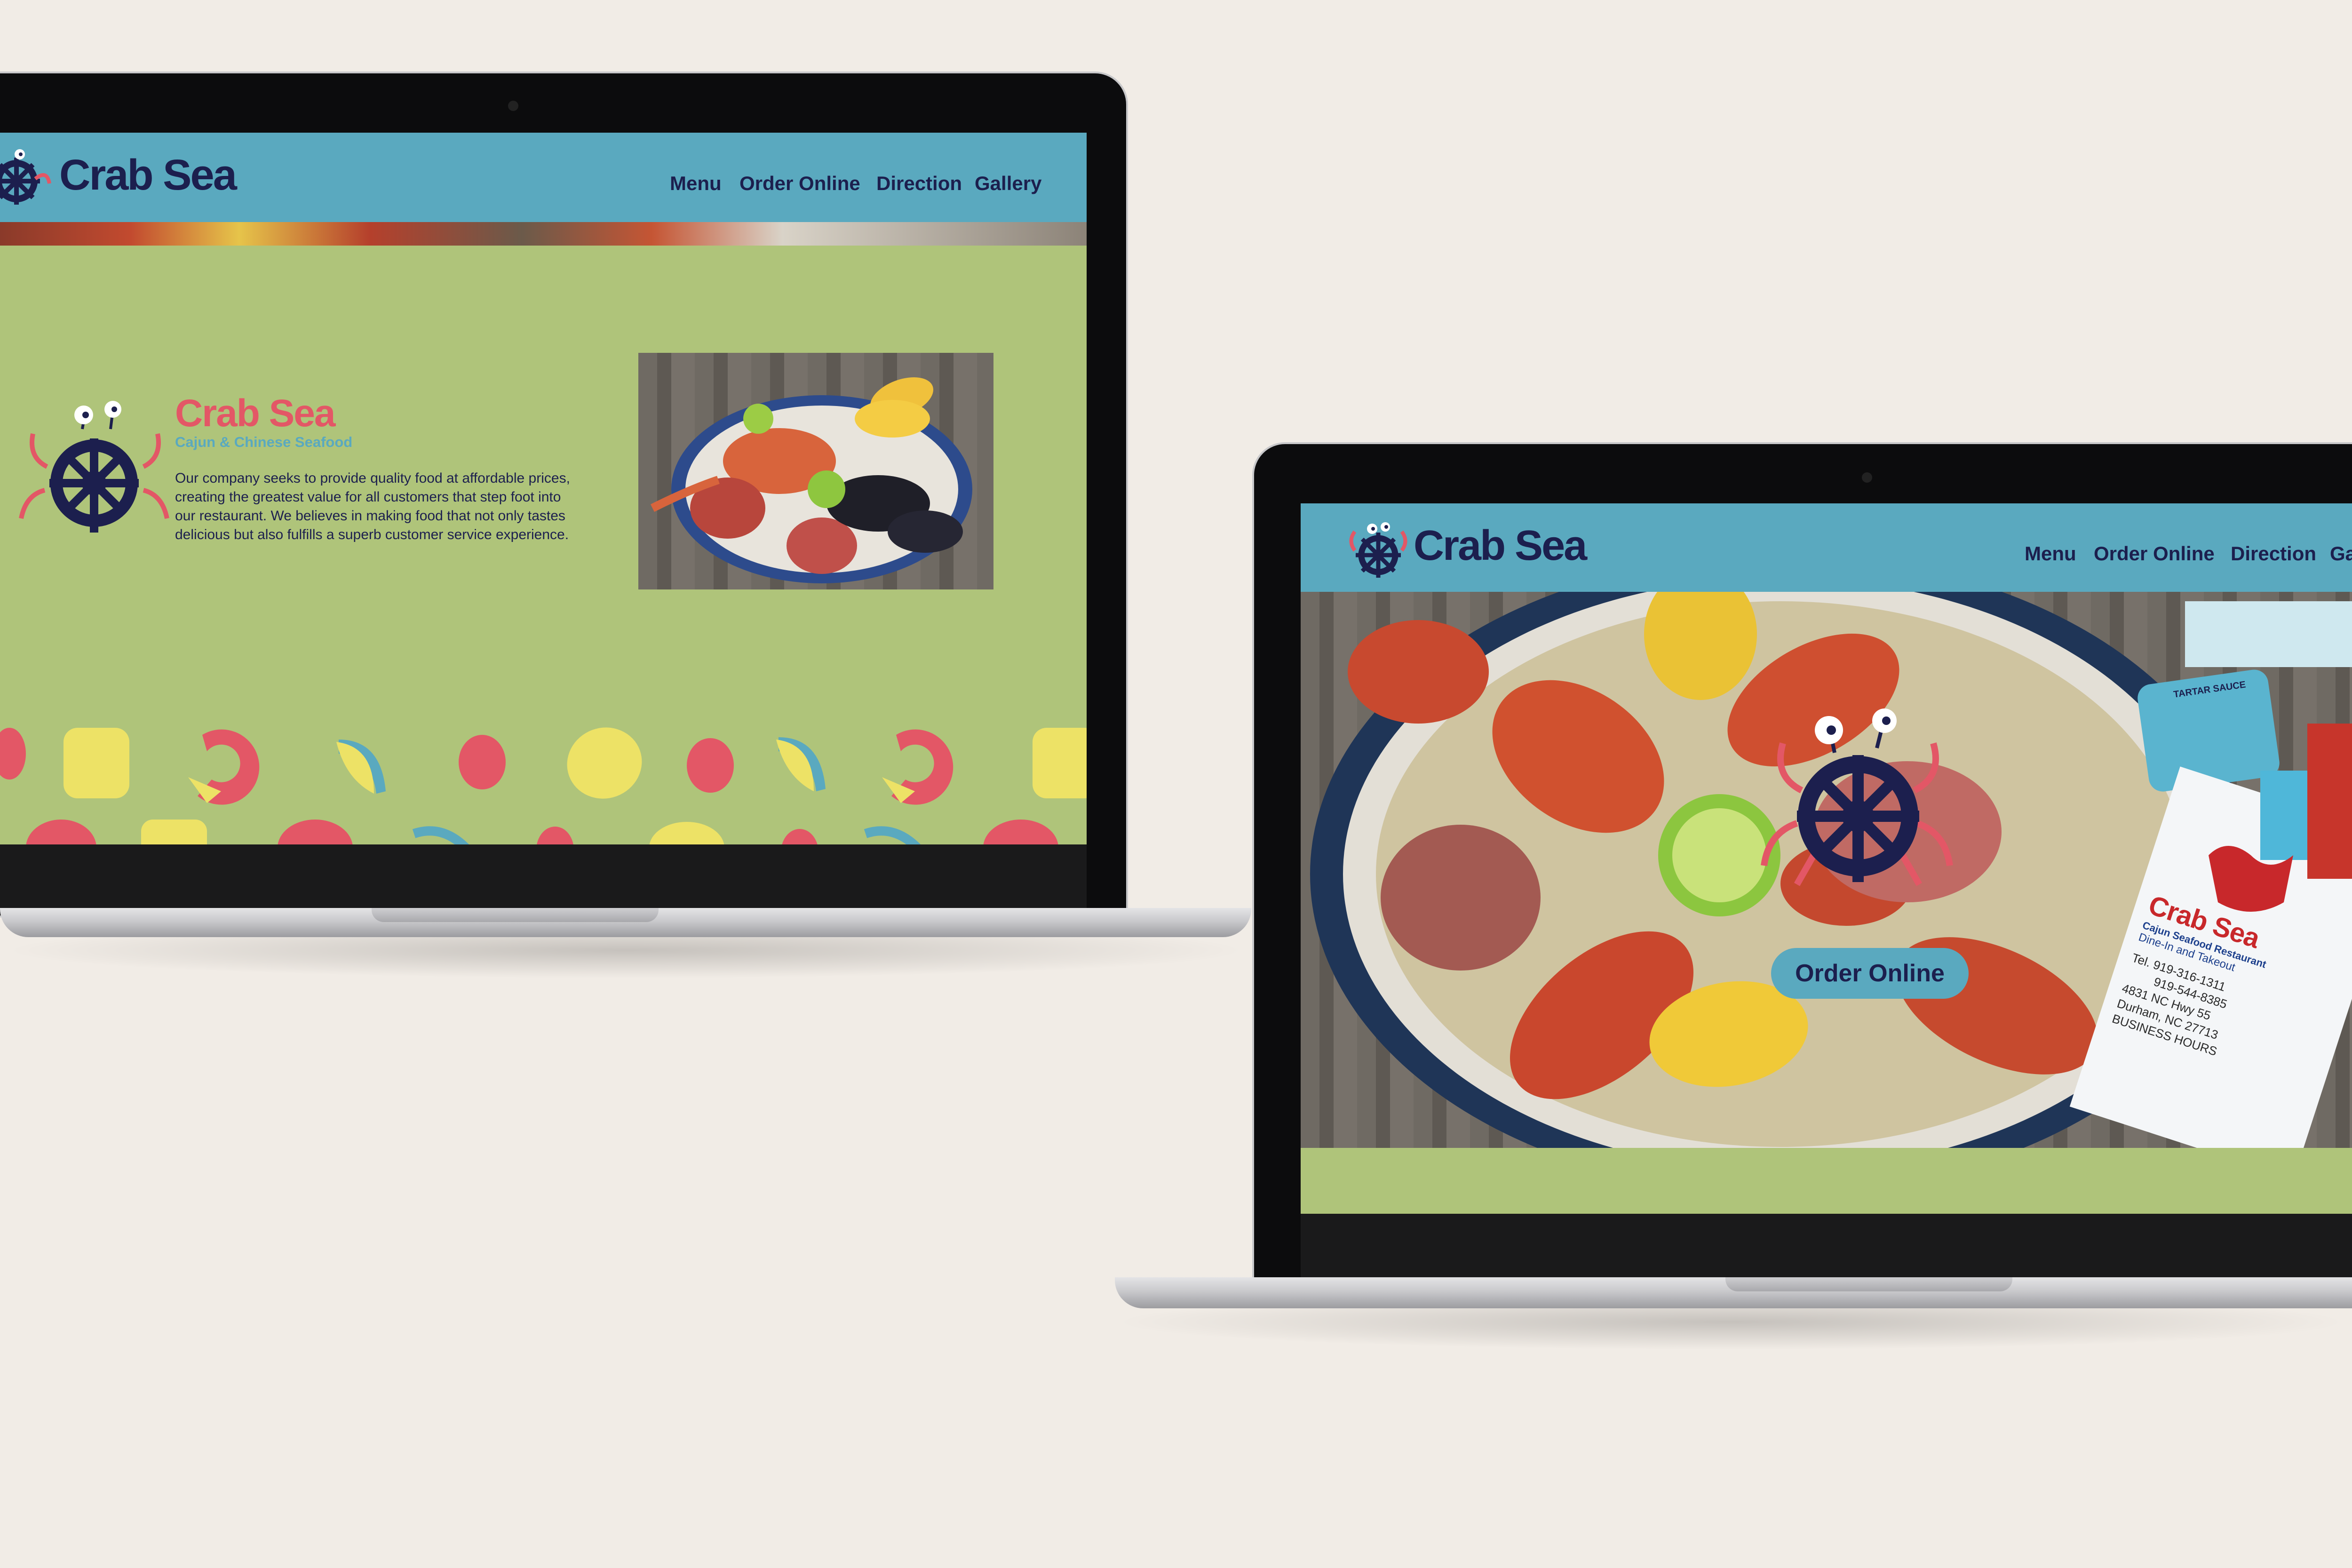 The image size is (2352, 1568). Describe the element at coordinates (264, 442) in the screenshot. I see `about-subtitle: Cajun & Chinese Seafood` at that location.